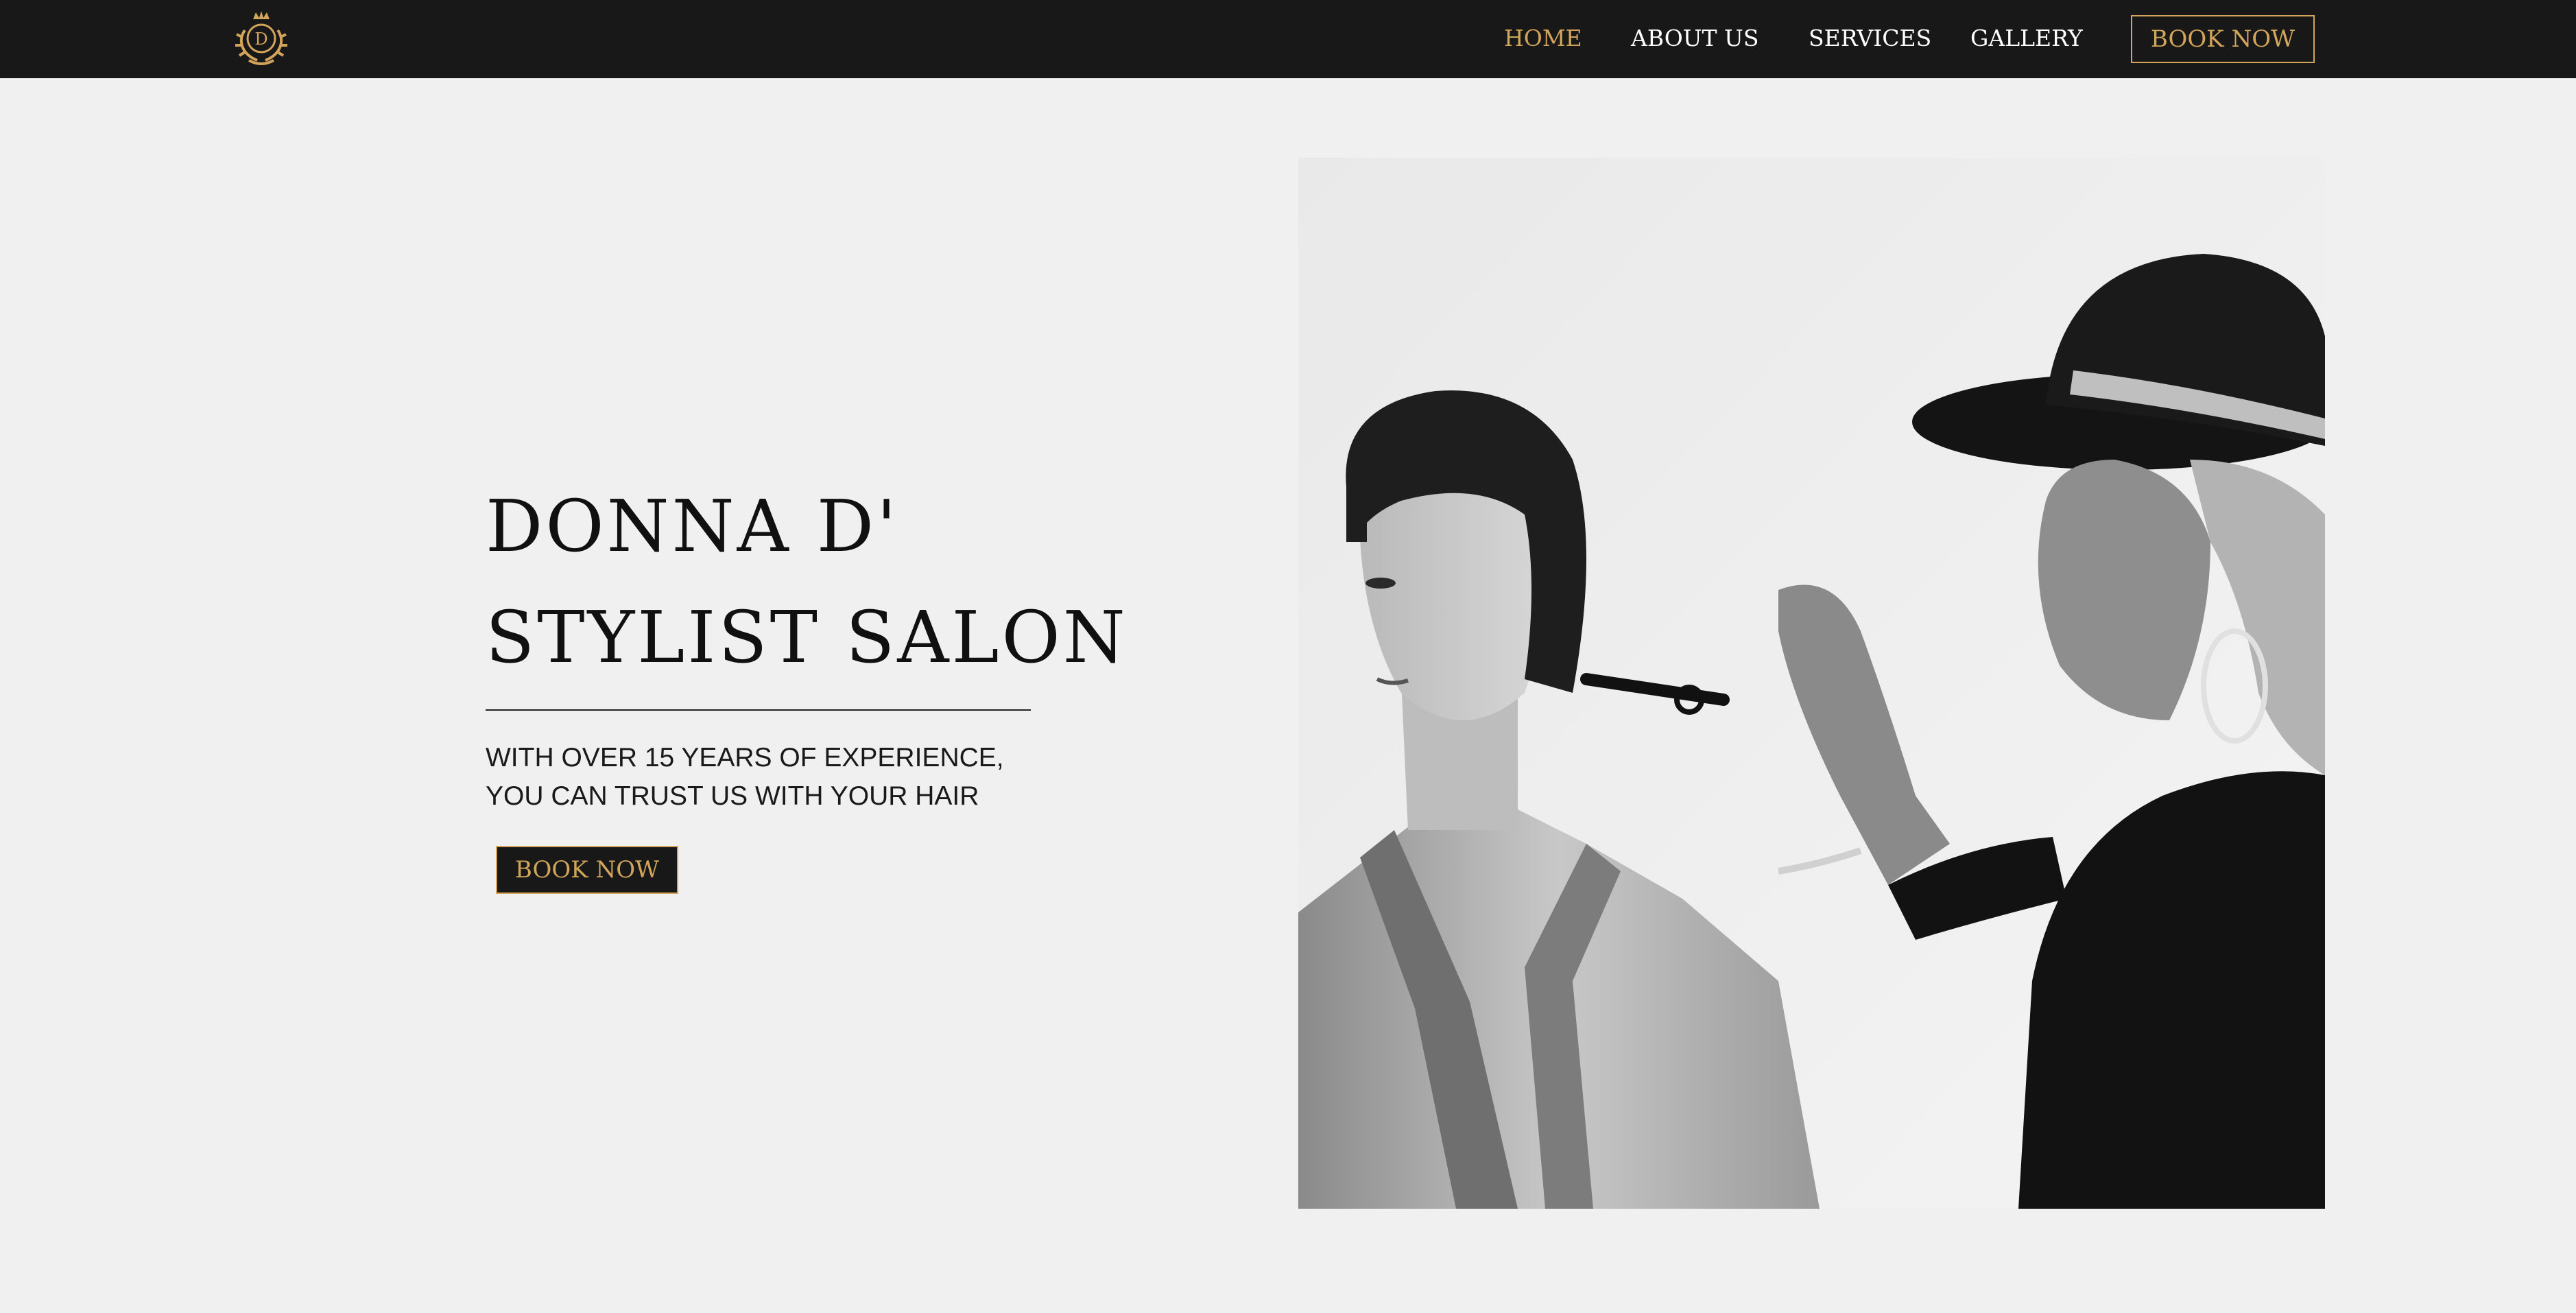 Image resolution: width=2576 pixels, height=1313 pixels. Describe the element at coordinates (2026, 39) in the screenshot. I see `nav-gallery-link: GALLERY` at that location.